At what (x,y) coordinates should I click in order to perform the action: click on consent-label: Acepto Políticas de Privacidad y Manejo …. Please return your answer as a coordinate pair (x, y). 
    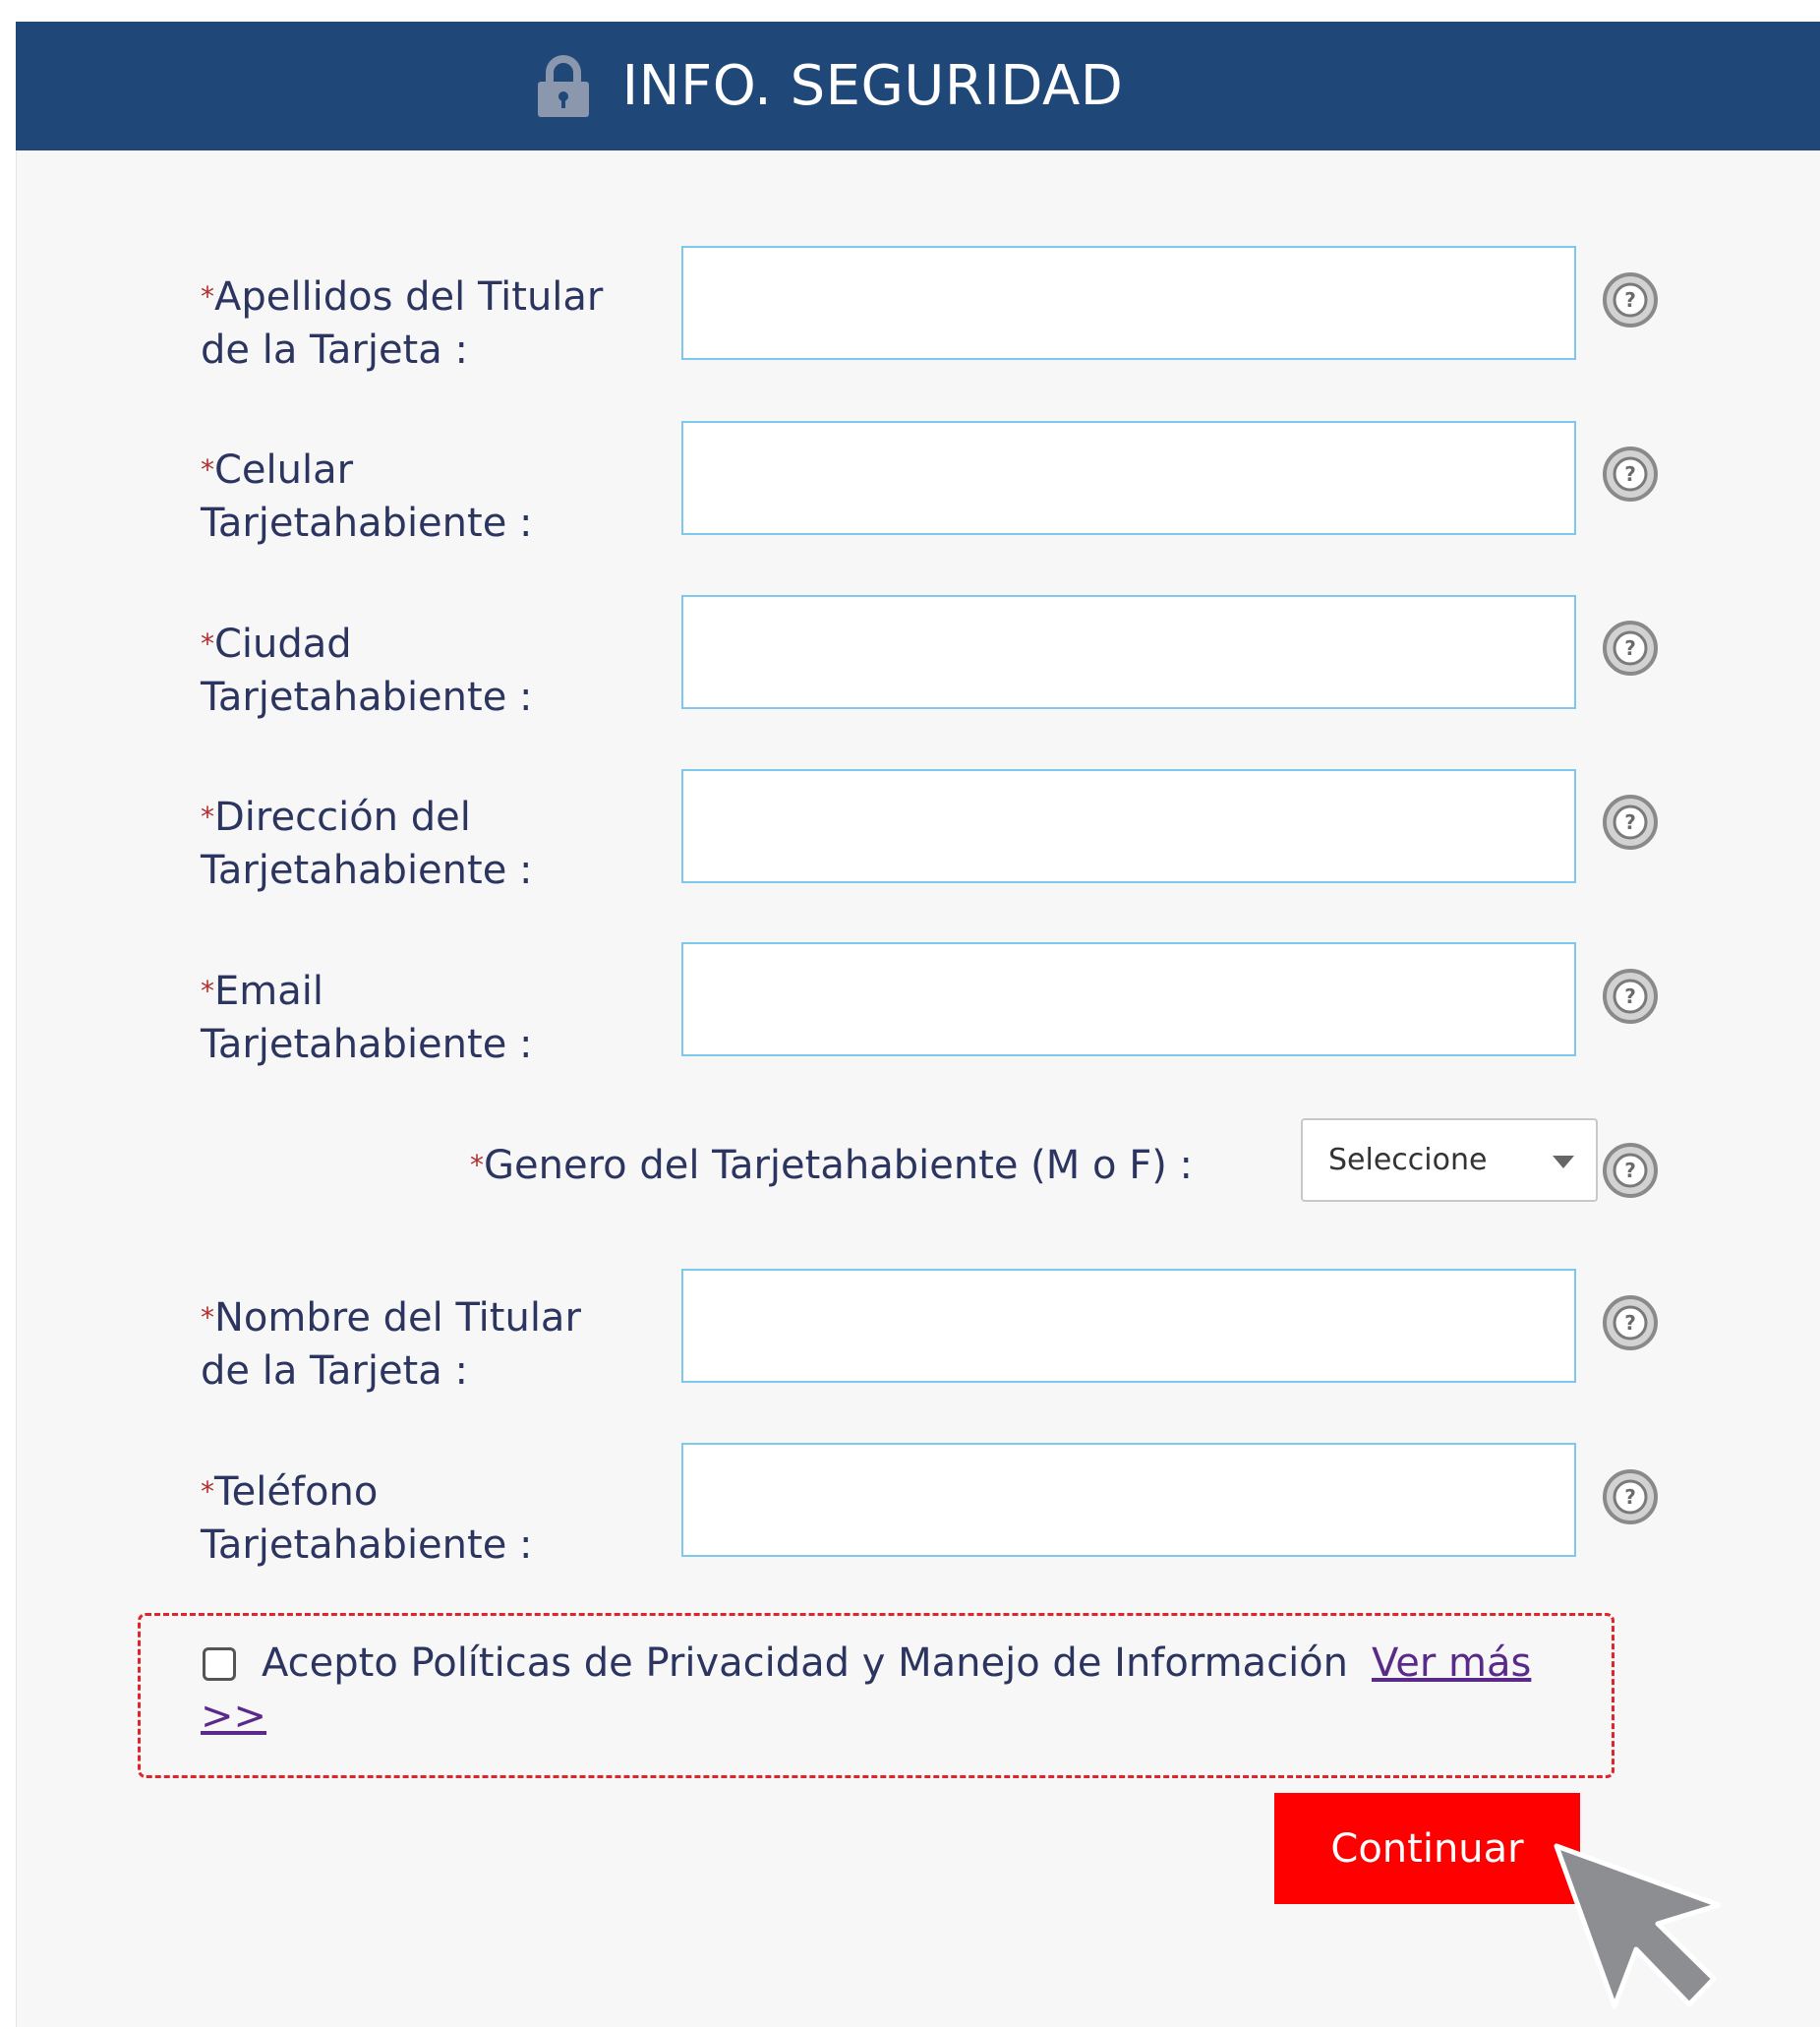
    Looking at the image, I should click on (805, 1663).